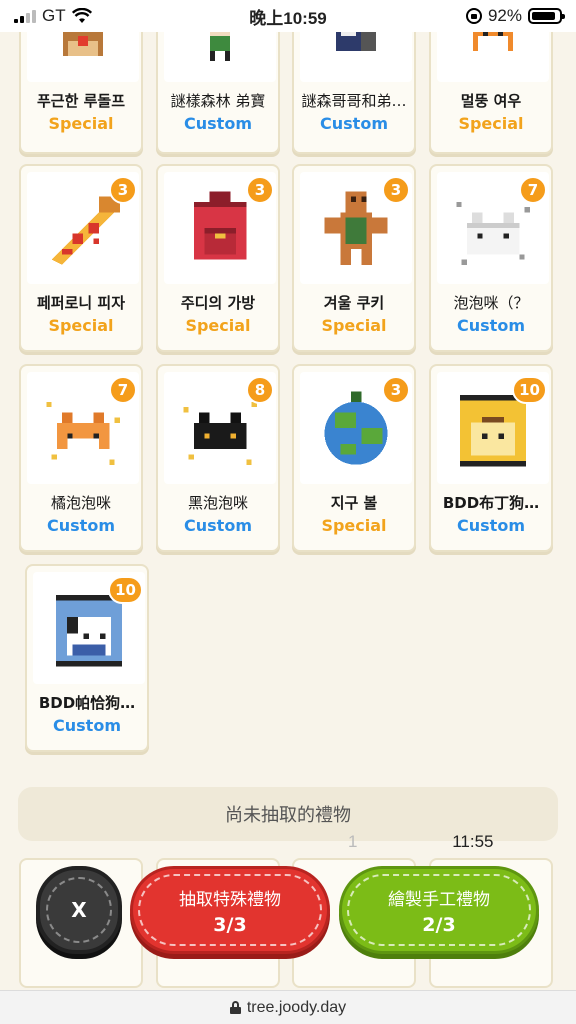  What do you see at coordinates (81, 458) in the screenshot?
I see `gift-card: 7 橘泡泡咪 Custom` at bounding box center [81, 458].